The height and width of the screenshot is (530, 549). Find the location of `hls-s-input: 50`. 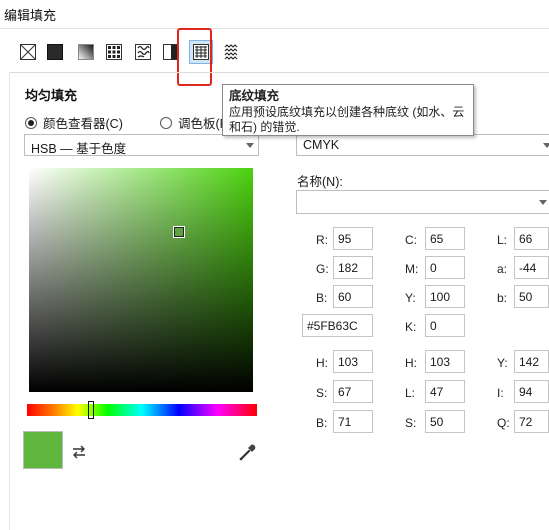

hls-s-input: 50 is located at coordinates (445, 421).